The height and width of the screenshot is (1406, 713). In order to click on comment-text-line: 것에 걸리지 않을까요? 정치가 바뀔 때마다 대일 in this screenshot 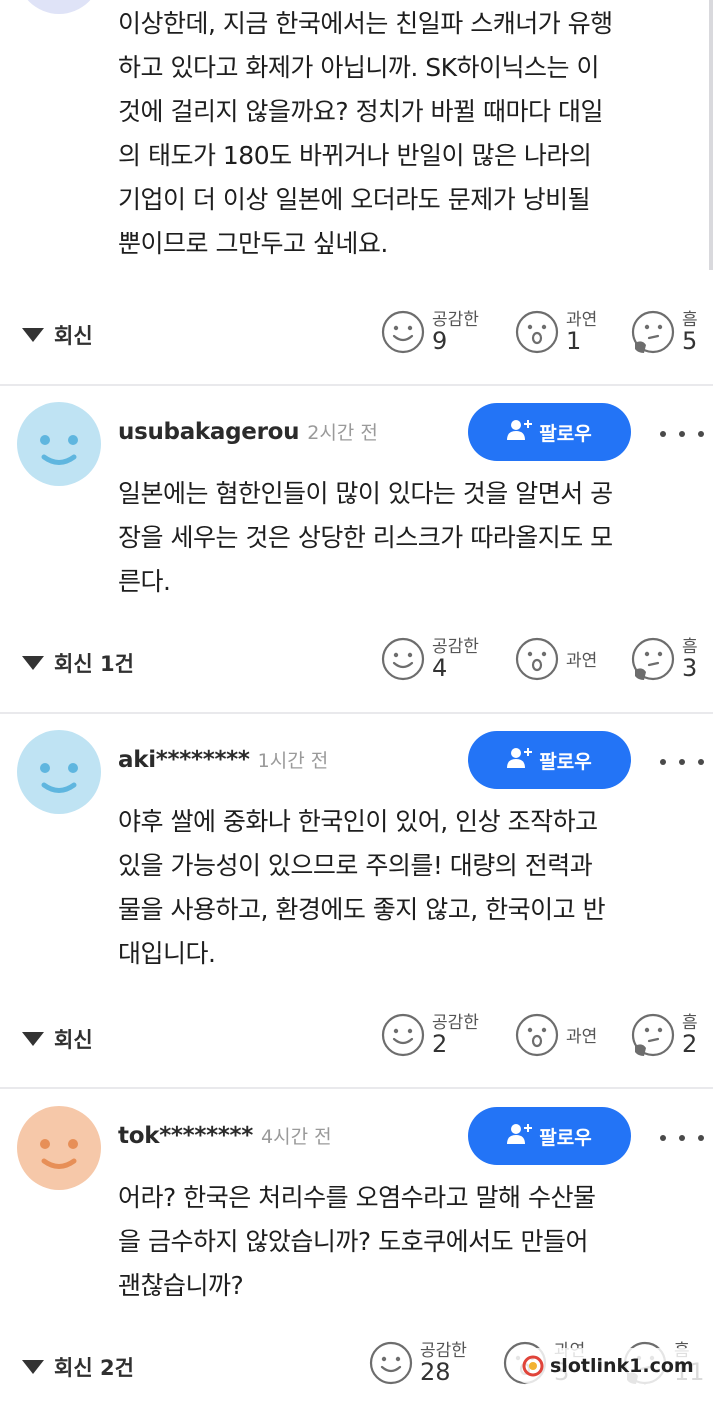, I will do `click(360, 111)`.